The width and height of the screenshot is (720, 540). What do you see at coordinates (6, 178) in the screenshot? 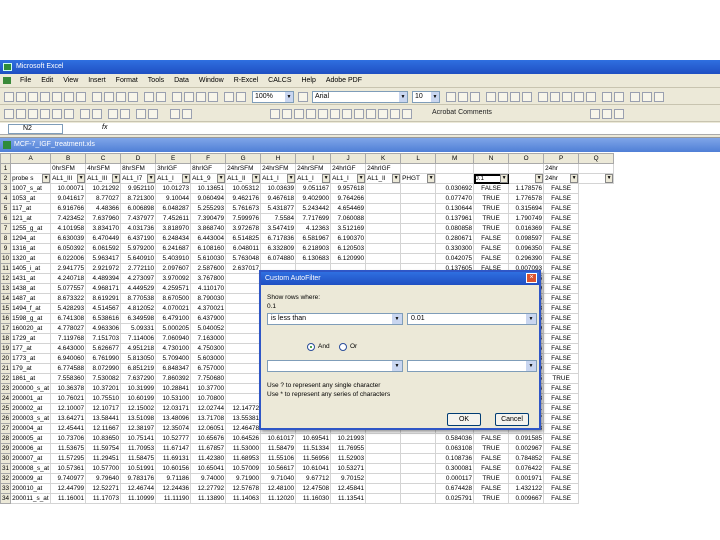
I see `row-header: 2` at bounding box center [6, 178].